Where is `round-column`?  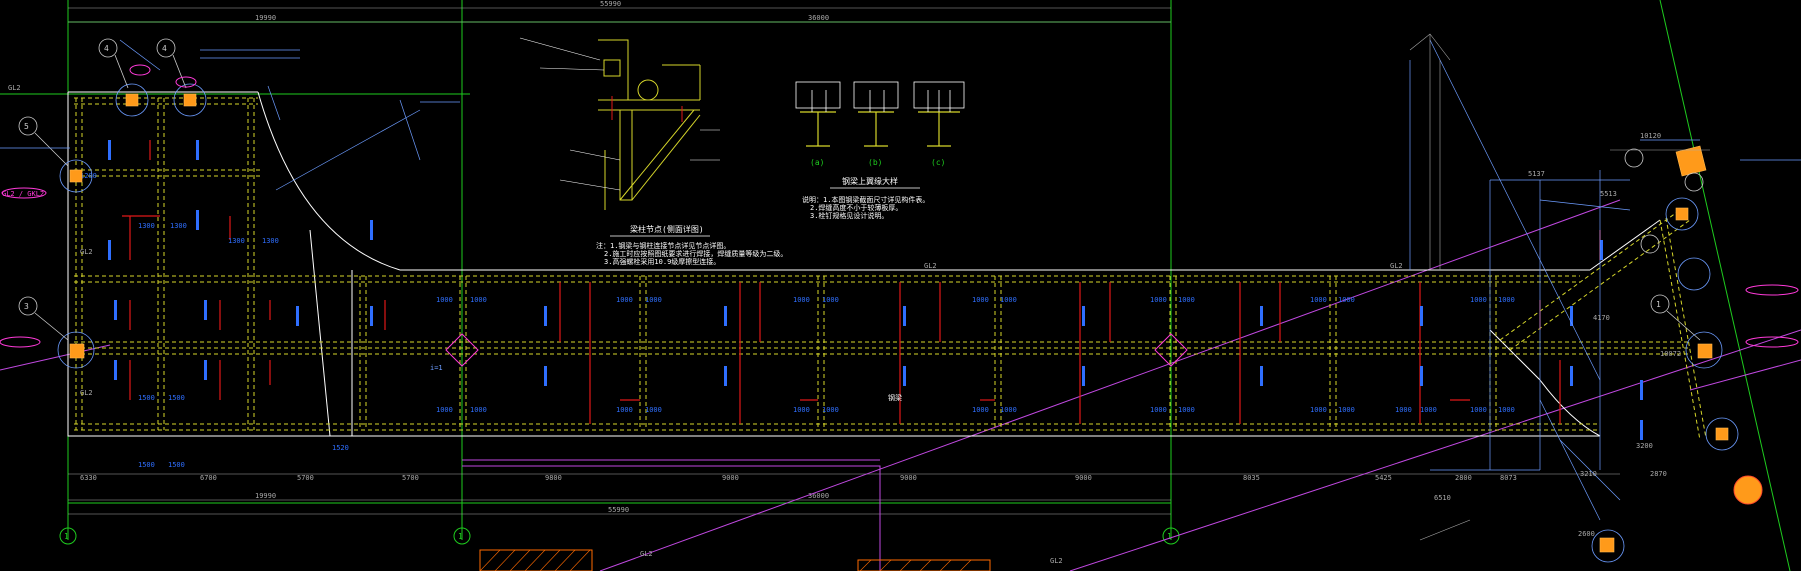
round-column is located at coordinates (1748, 490).